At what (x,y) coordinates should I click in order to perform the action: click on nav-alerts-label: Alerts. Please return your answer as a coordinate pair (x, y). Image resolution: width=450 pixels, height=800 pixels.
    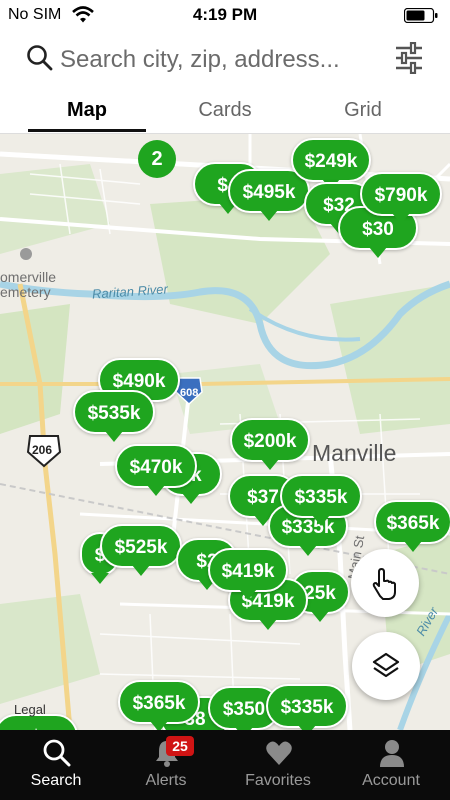
    Looking at the image, I should click on (166, 780).